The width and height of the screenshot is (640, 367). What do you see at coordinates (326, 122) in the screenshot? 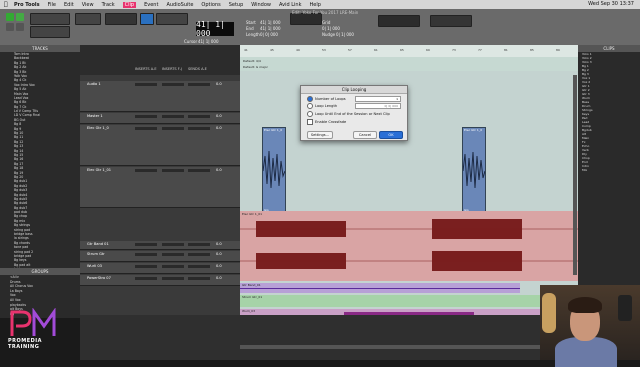
I see `enable-crossfade-option: Enable Crossfade` at bounding box center [326, 122].